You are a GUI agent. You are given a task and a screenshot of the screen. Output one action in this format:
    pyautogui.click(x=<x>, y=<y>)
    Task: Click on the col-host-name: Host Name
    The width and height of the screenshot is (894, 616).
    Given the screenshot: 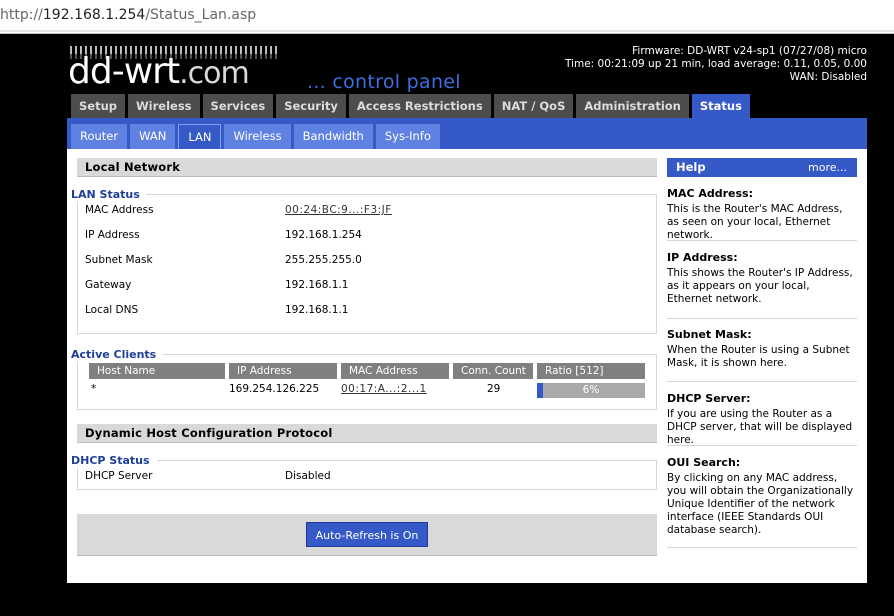 What is the action you would take?
    pyautogui.click(x=157, y=371)
    